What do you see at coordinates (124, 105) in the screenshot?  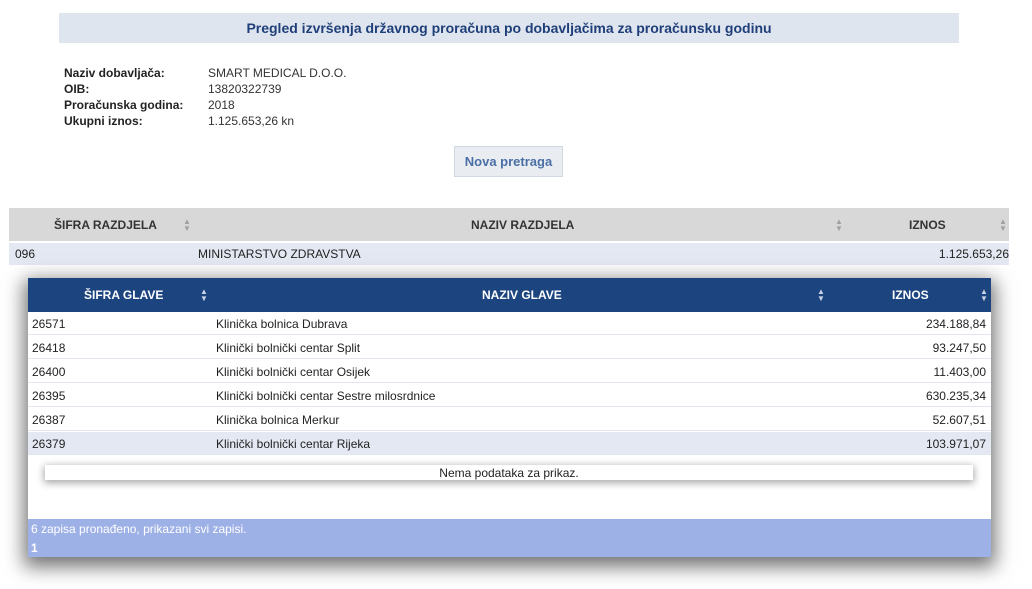 I see `budget-year-label: Proračunska godina:` at bounding box center [124, 105].